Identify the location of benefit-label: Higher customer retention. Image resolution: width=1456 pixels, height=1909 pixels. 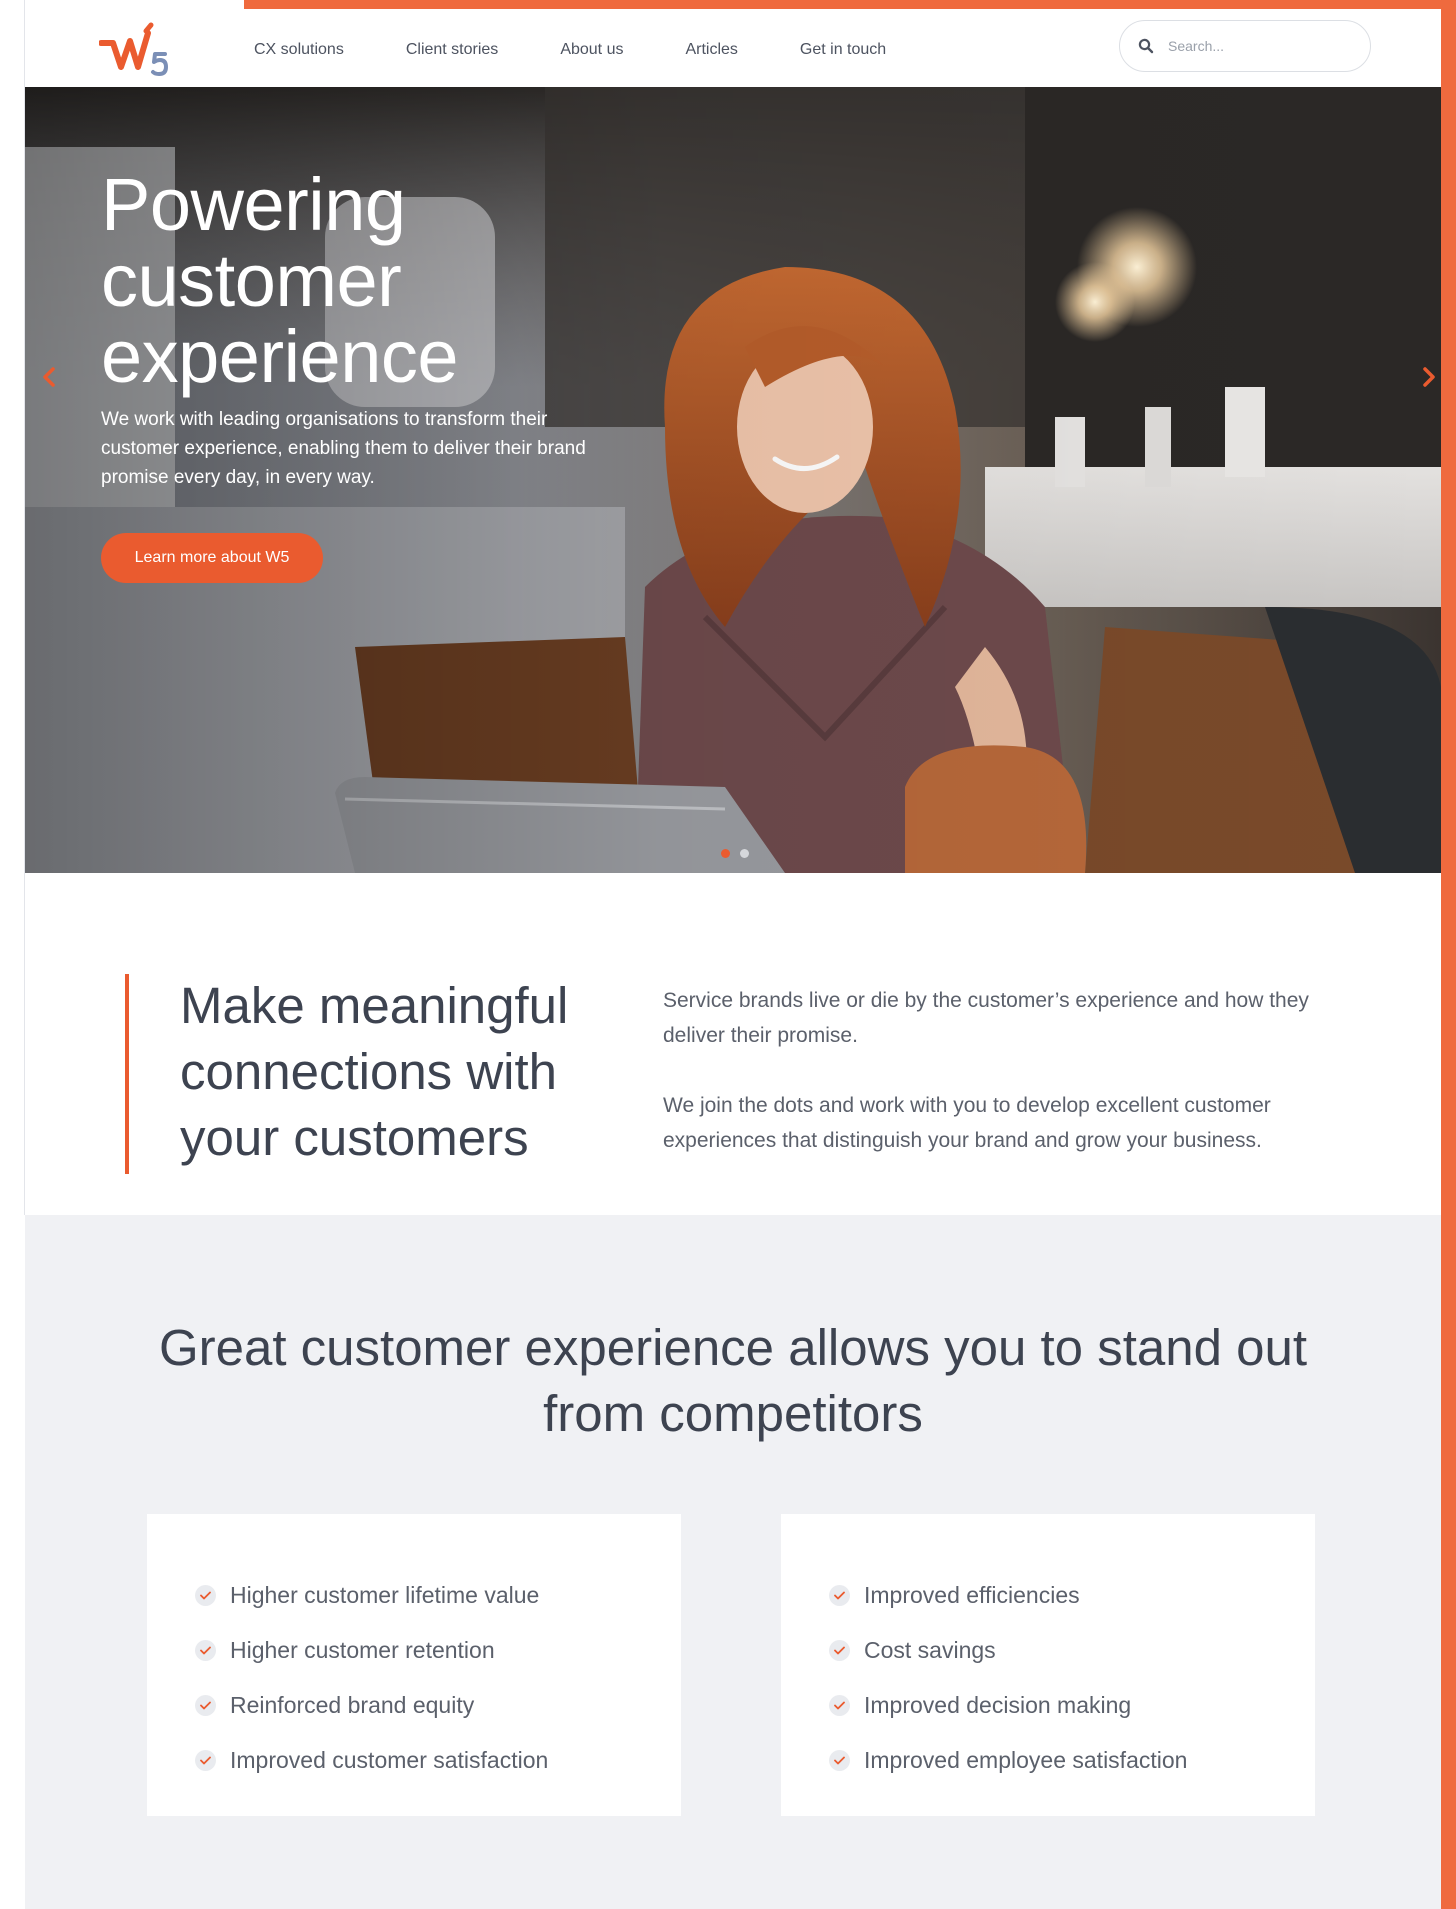
(362, 1650).